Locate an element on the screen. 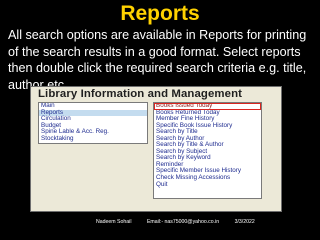 The width and height of the screenshot is (320, 240). report-item-quit: Quit is located at coordinates (207, 185).